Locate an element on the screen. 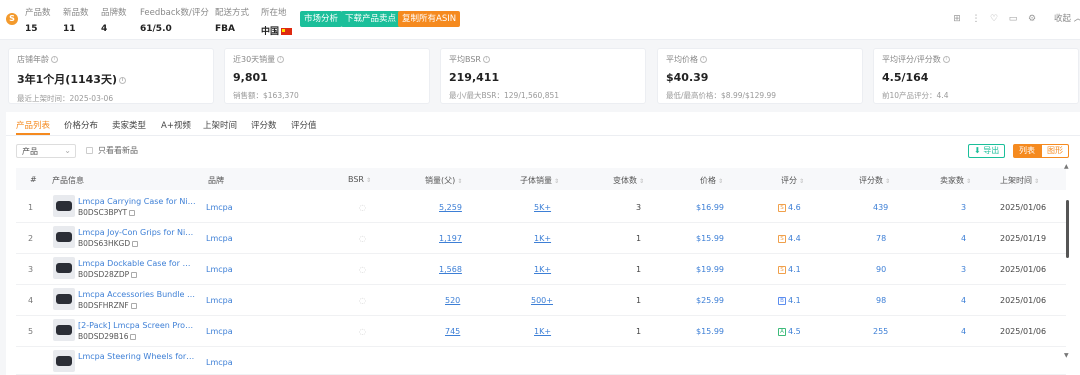  card-sub: 销售额：$163,370 is located at coordinates (266, 95).